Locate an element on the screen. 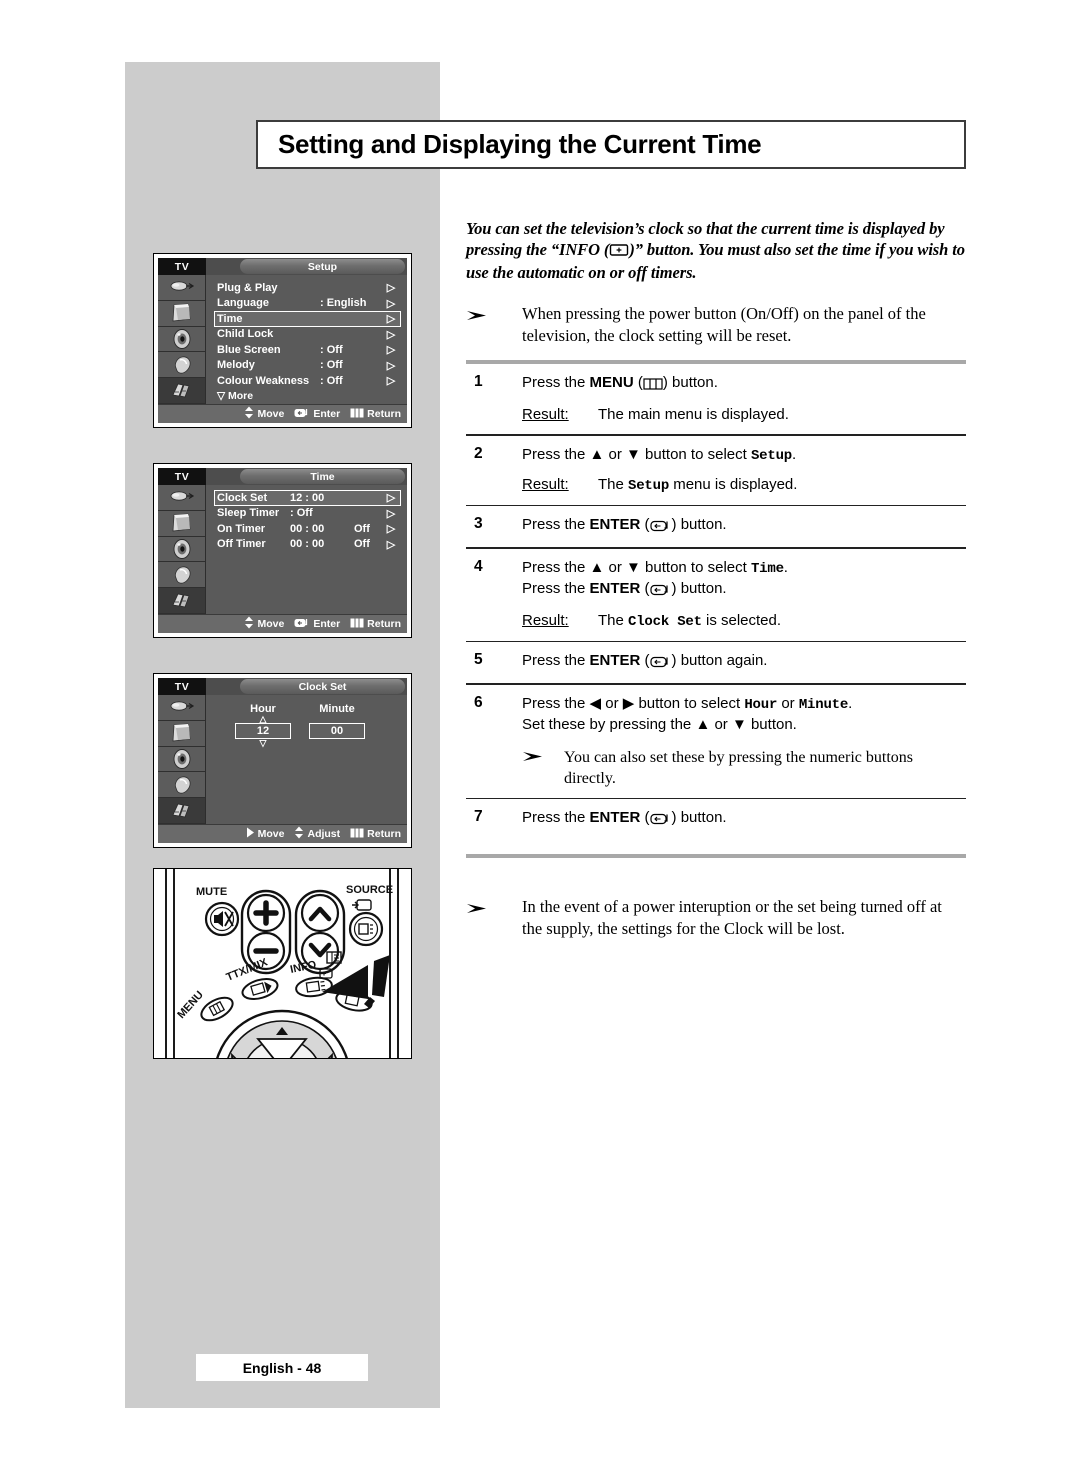 The image size is (1080, 1473). step-button-name: MENU is located at coordinates (611, 382).